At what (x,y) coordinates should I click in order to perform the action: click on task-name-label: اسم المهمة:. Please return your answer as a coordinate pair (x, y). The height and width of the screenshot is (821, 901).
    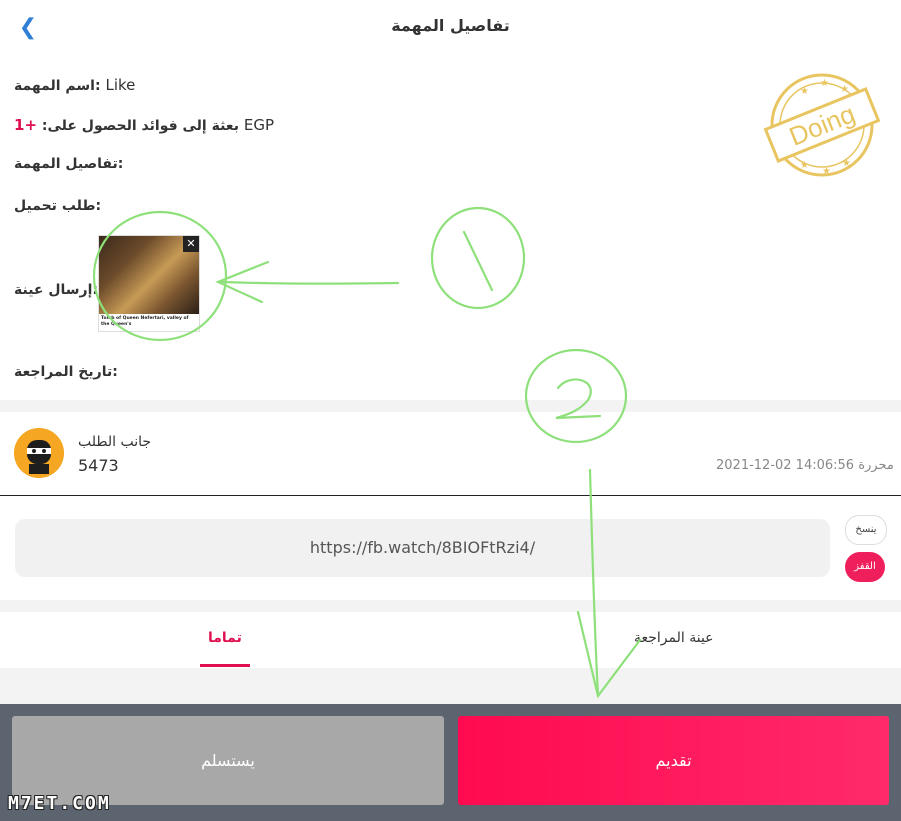
    Looking at the image, I should click on (57, 86).